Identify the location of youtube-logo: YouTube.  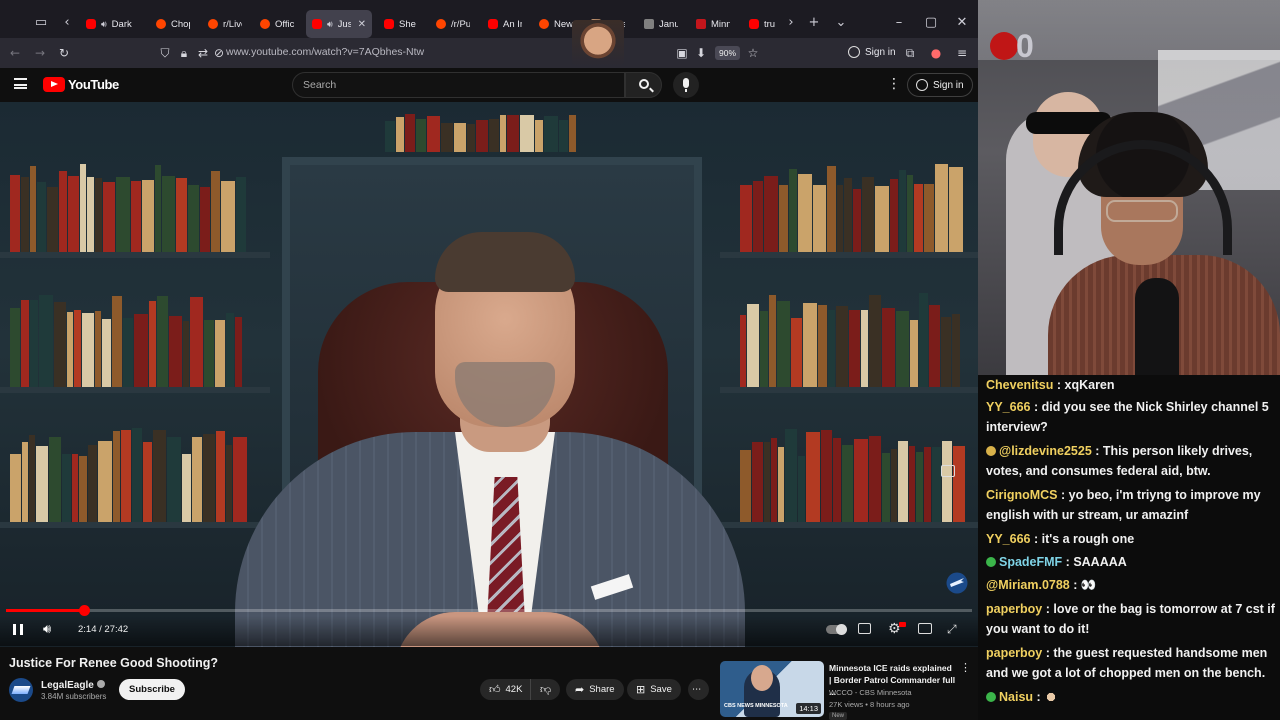
(81, 84).